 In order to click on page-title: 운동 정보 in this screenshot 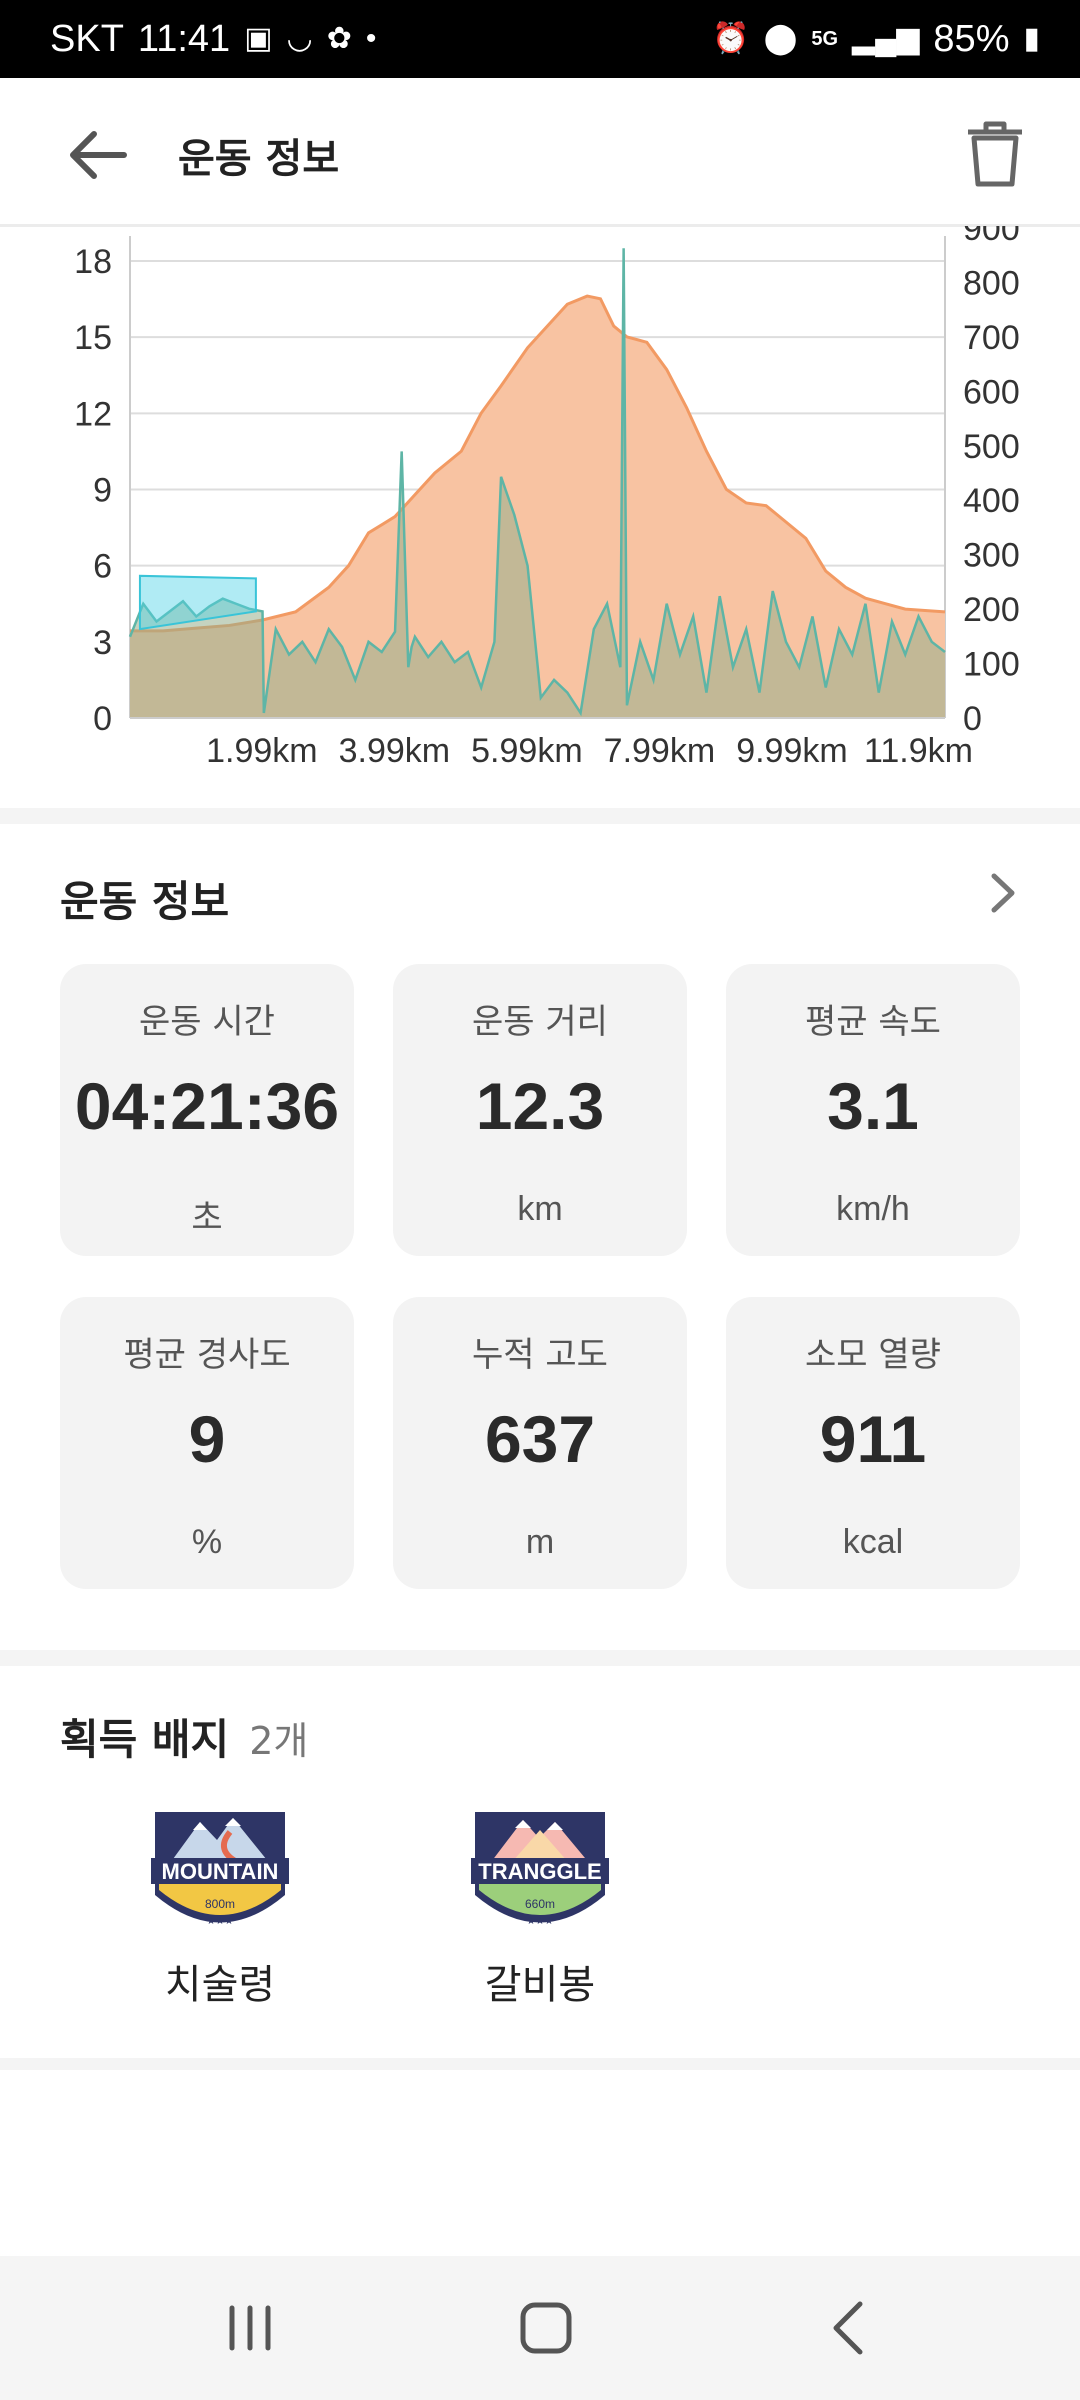, I will do `click(259, 159)`.